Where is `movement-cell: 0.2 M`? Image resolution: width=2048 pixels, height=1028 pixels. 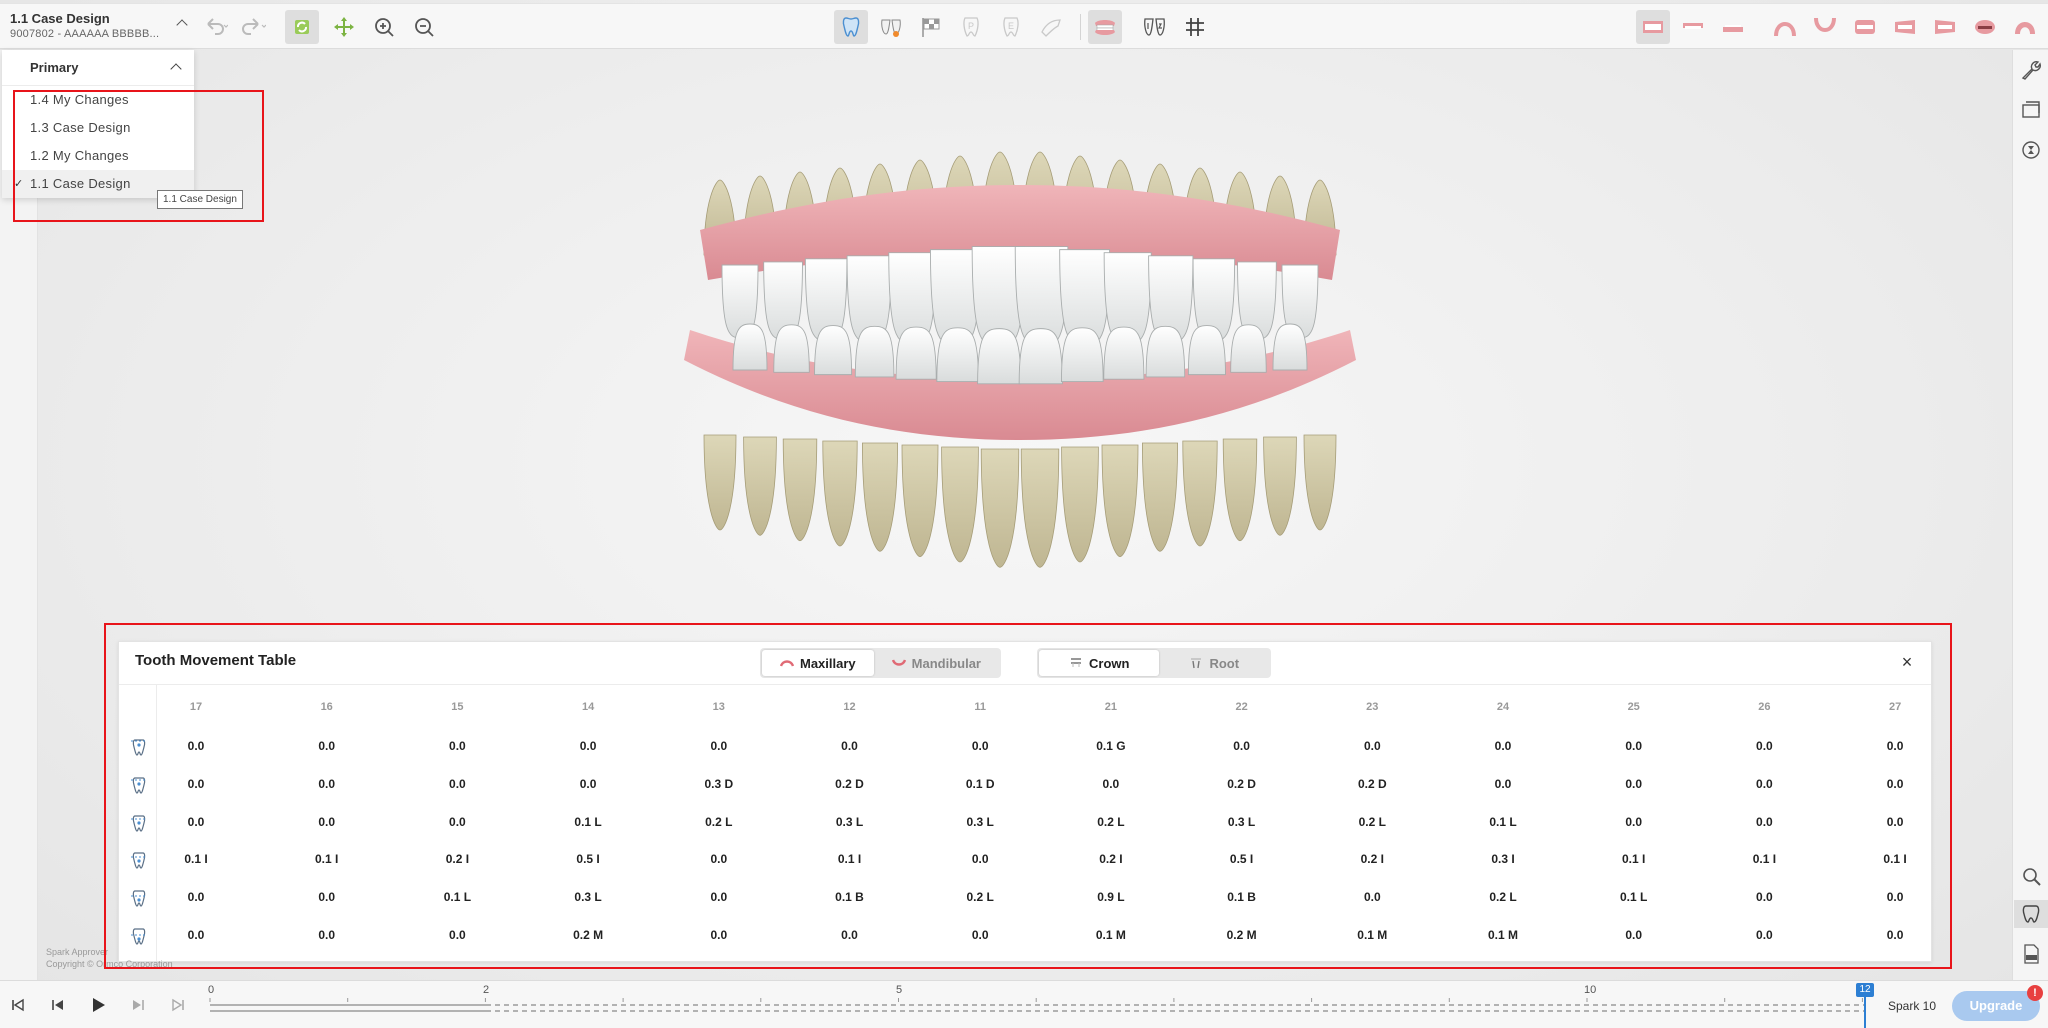
movement-cell: 0.2 M is located at coordinates (588, 935).